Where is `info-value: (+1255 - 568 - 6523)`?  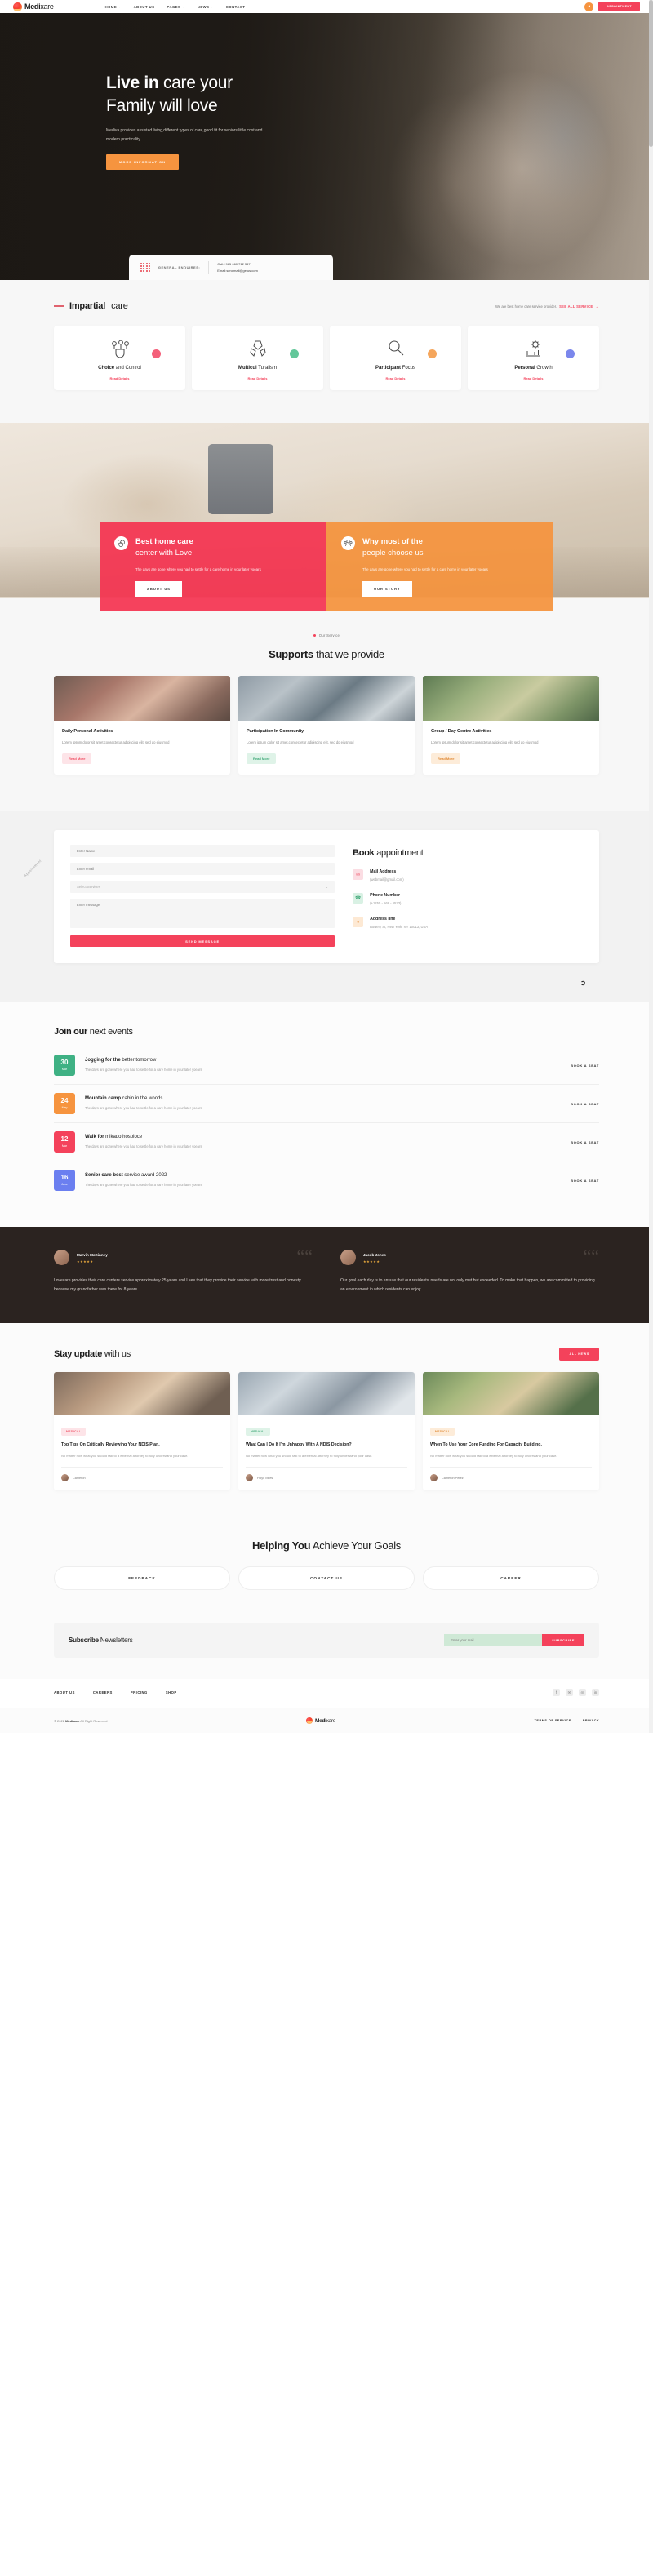 info-value: (+1255 - 568 - 6523) is located at coordinates (385, 903).